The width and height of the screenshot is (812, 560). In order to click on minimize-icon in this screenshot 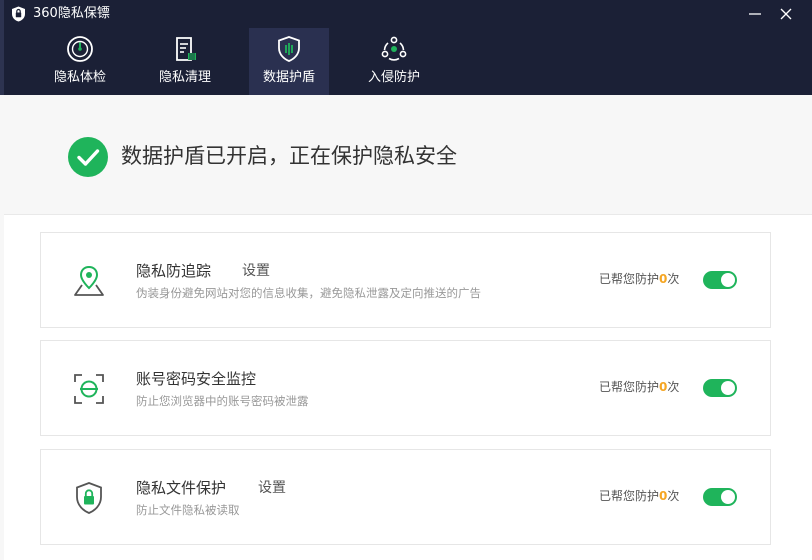, I will do `click(755, 14)`.